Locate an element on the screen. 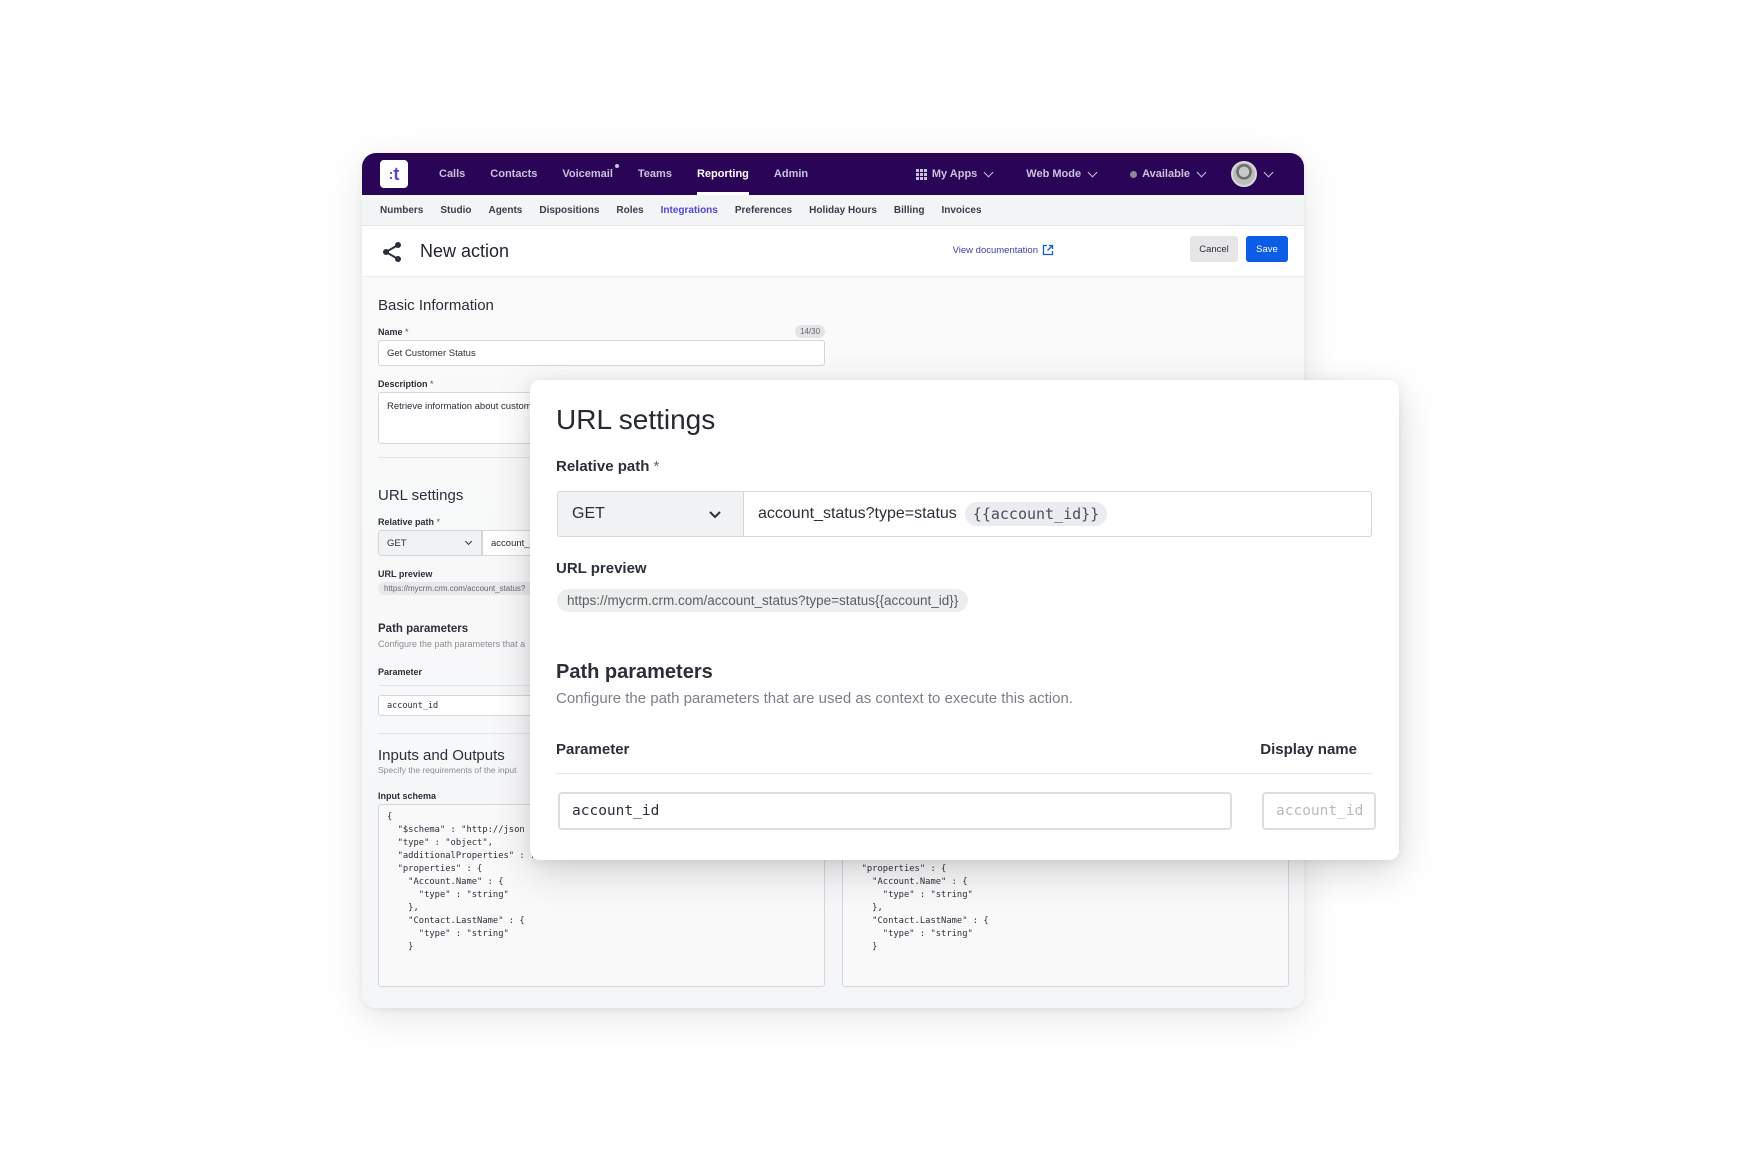  nav-item-contacts: Contacts is located at coordinates (513, 174).